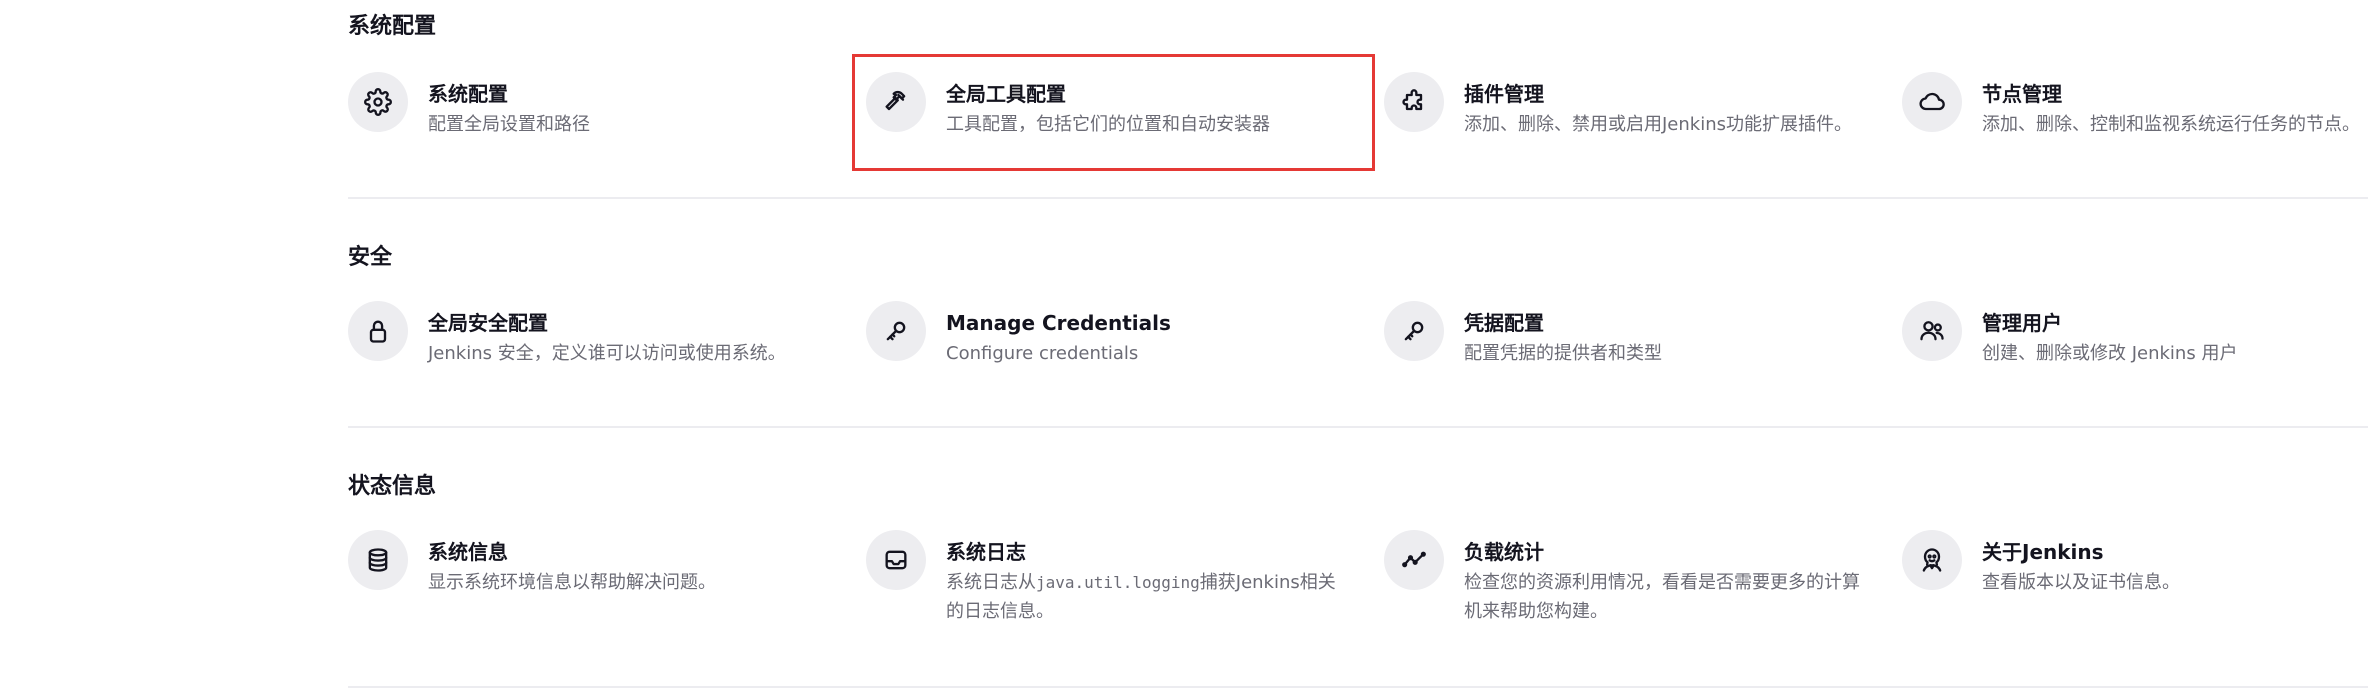  I want to click on section-title: 系统配置, so click(392, 26).